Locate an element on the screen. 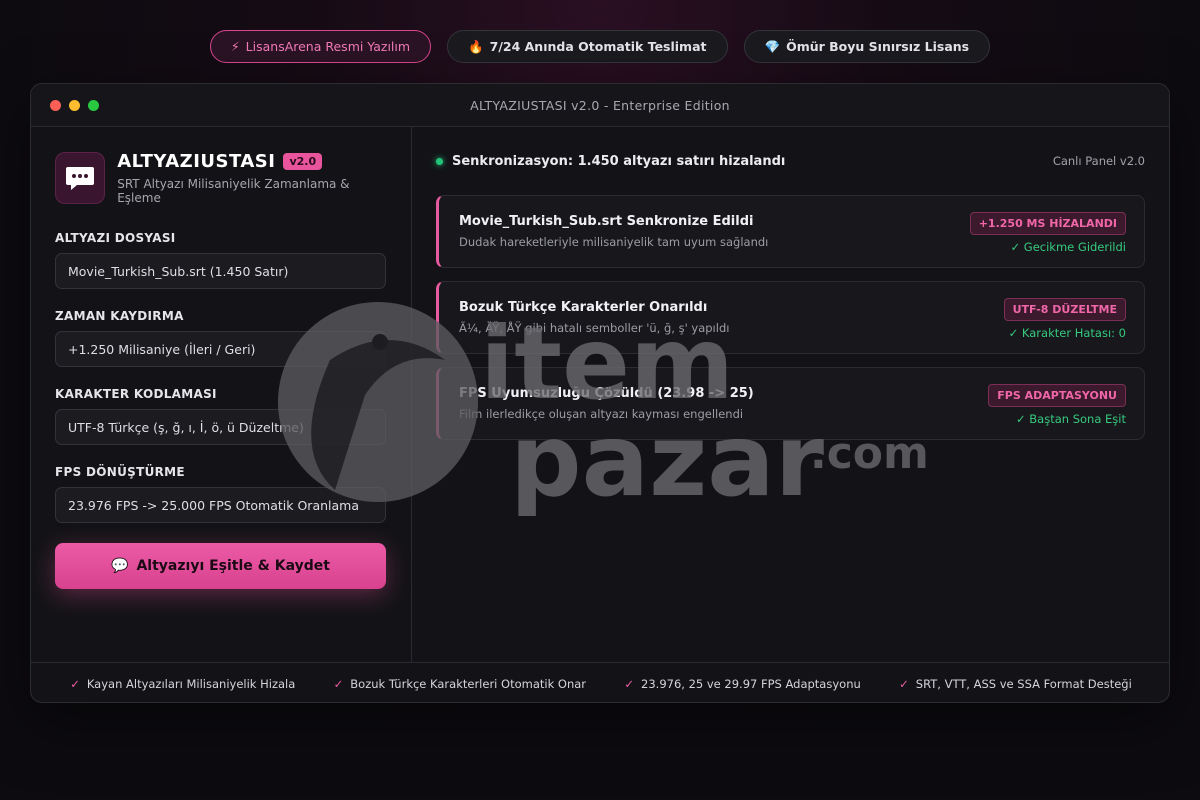 The height and width of the screenshot is (800, 1200). feature-item: ✓ 23.976, 25 ve 29.97 FPS Adaptasyonu is located at coordinates (742, 684).